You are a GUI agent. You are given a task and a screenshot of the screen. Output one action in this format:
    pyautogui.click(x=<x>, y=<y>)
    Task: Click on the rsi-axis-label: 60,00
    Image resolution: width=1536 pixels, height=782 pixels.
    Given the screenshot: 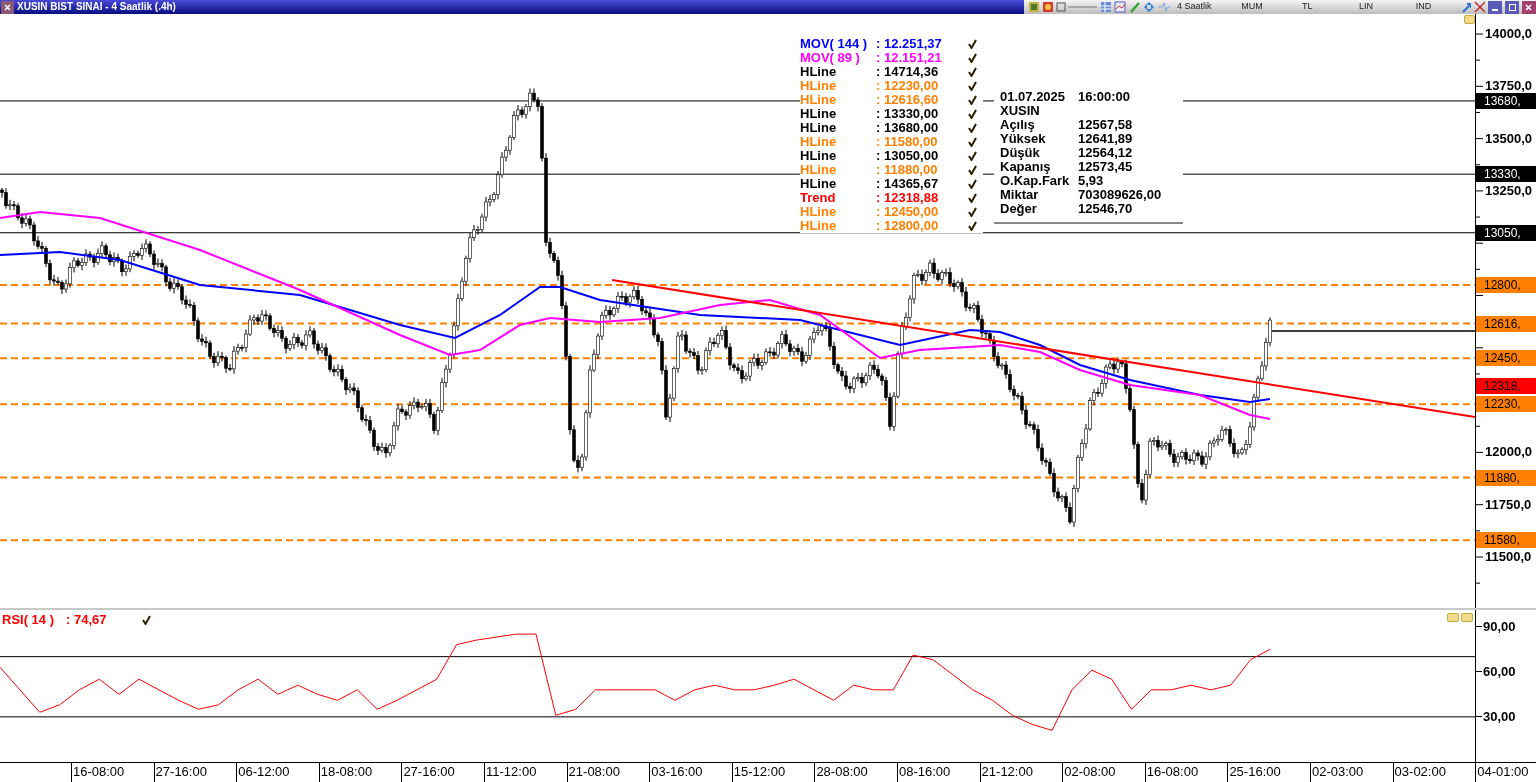 What is the action you would take?
    pyautogui.click(x=1499, y=671)
    